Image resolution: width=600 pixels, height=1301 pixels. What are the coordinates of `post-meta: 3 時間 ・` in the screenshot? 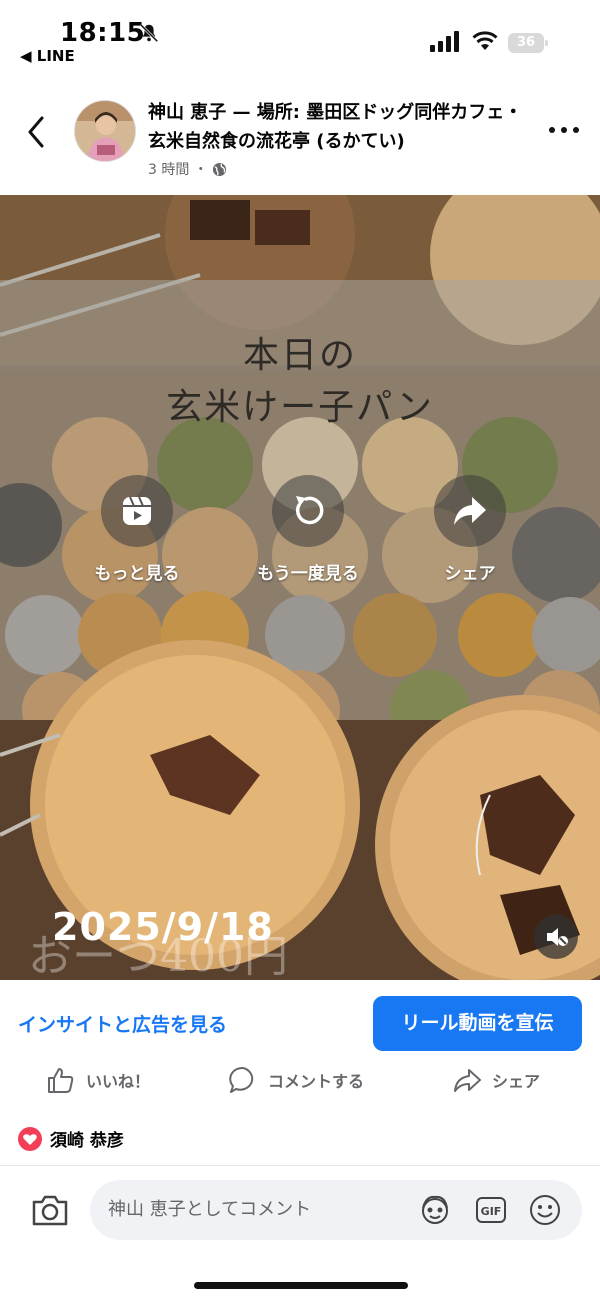 It's located at (187, 169).